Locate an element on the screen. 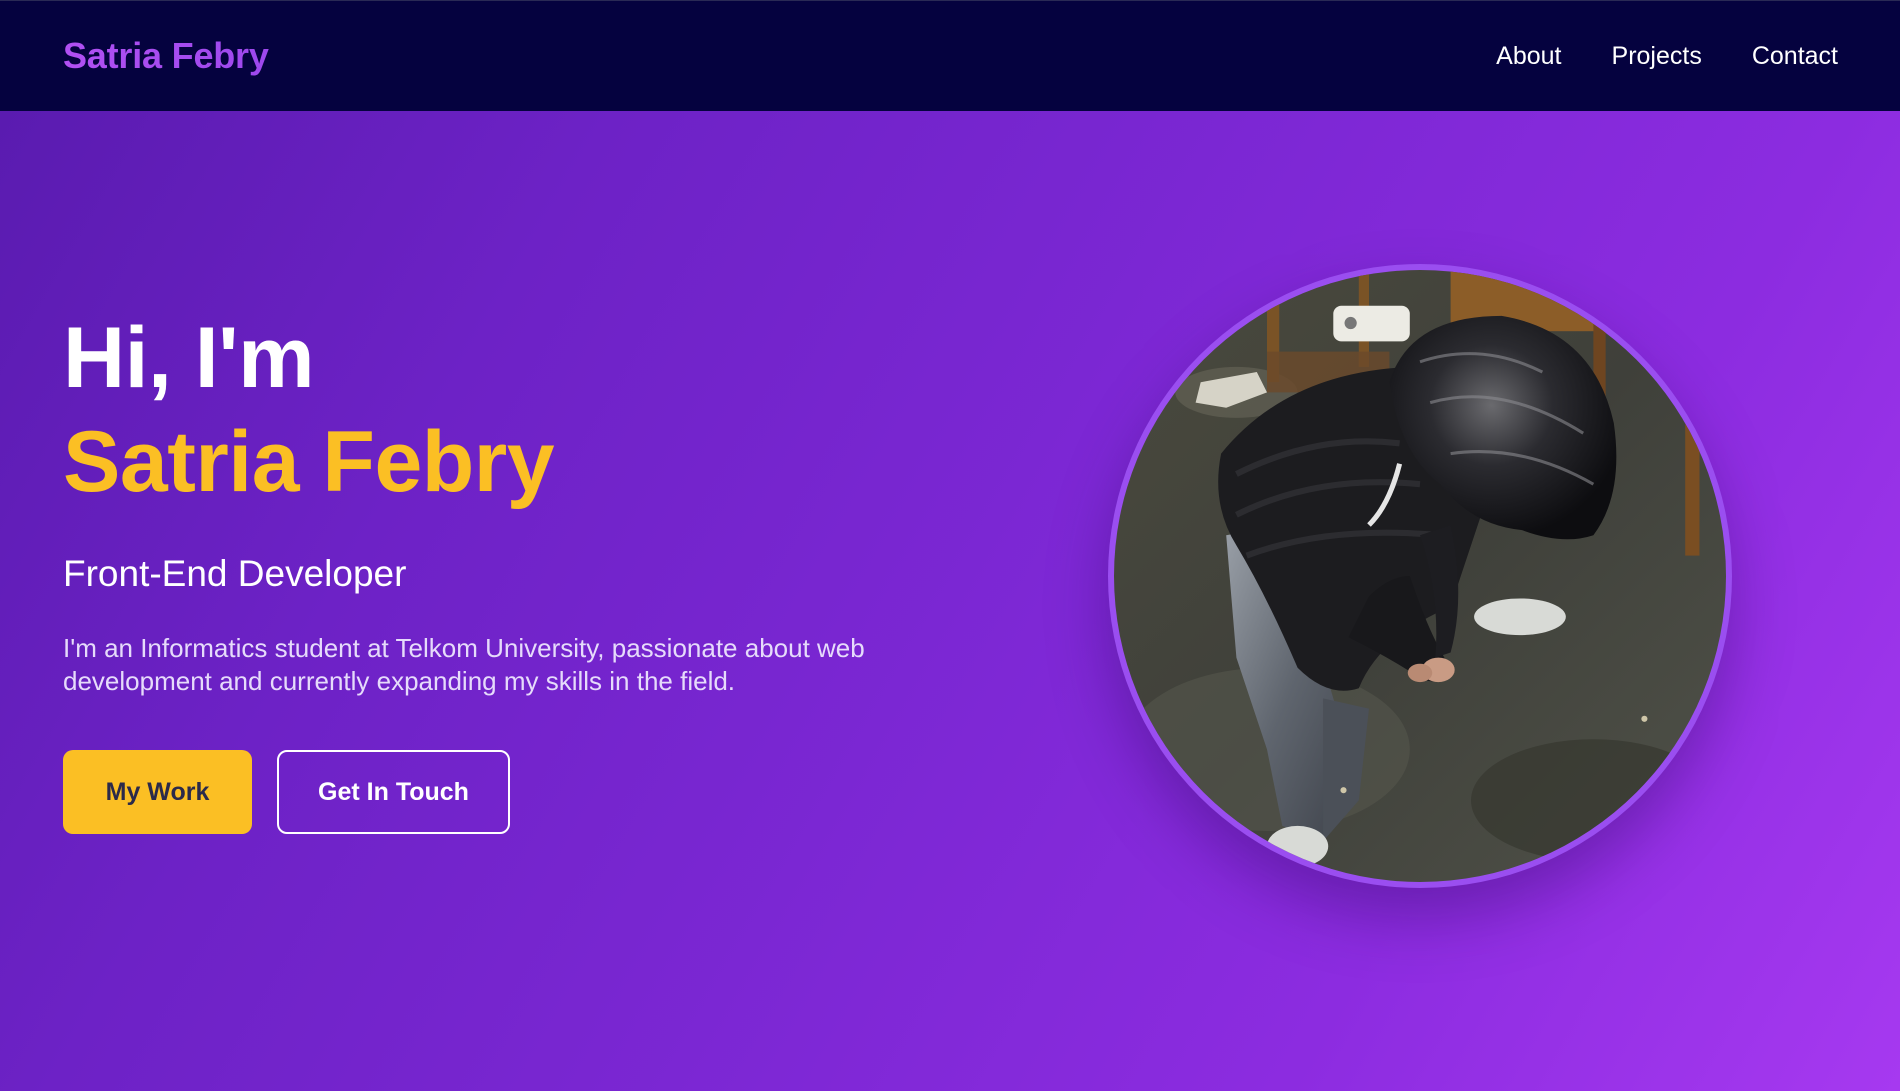 Image resolution: width=1900 pixels, height=1091 pixels. hero-greeting: Hi, I'm is located at coordinates (189, 358).